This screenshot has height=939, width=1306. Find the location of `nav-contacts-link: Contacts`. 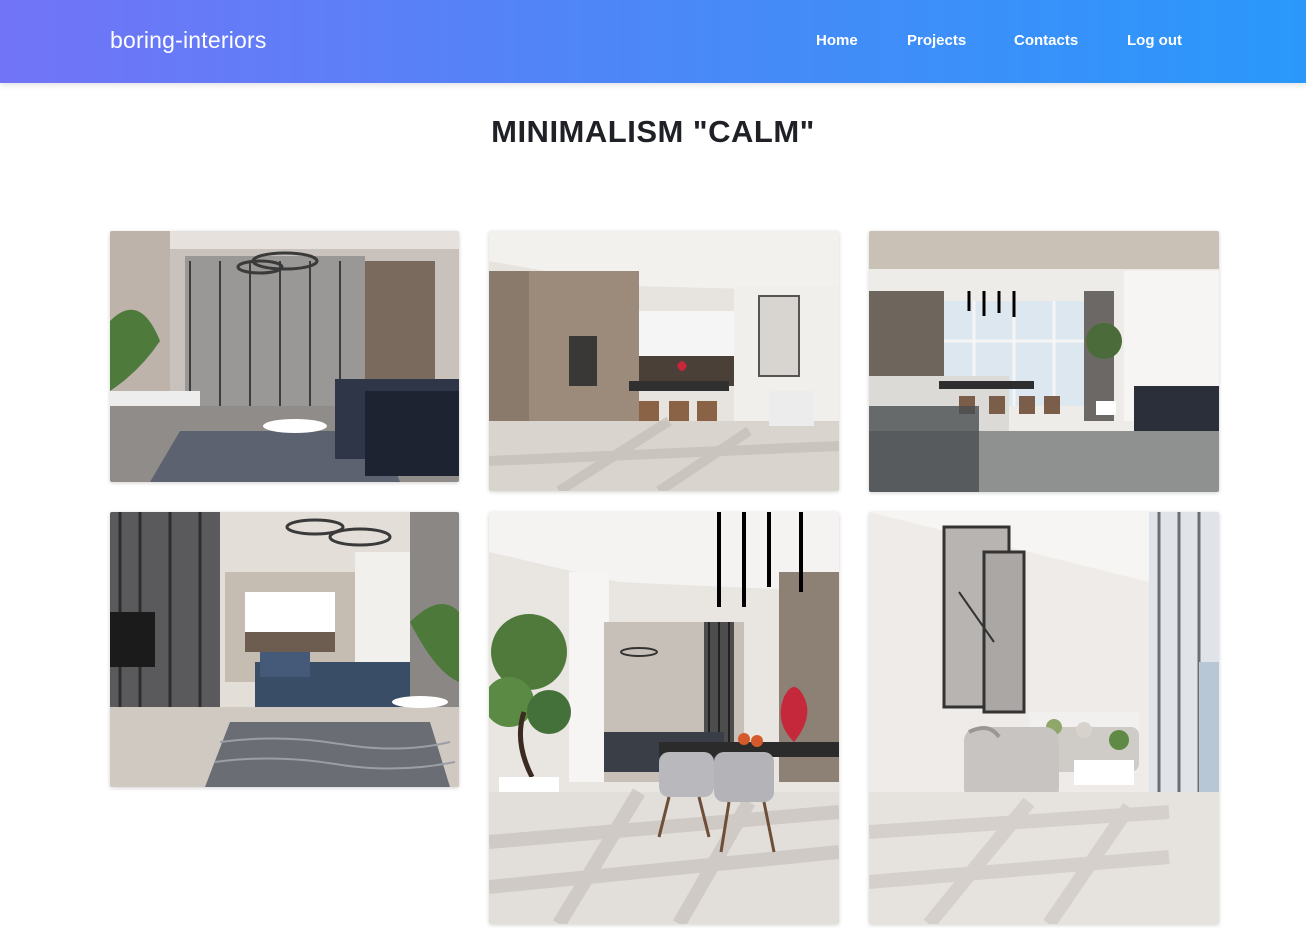

nav-contacts-link: Contacts is located at coordinates (1046, 40).